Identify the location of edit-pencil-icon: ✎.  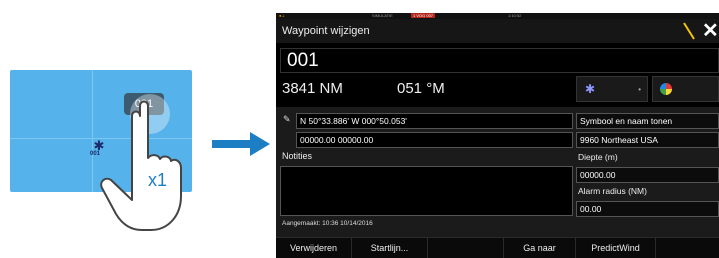
(287, 119).